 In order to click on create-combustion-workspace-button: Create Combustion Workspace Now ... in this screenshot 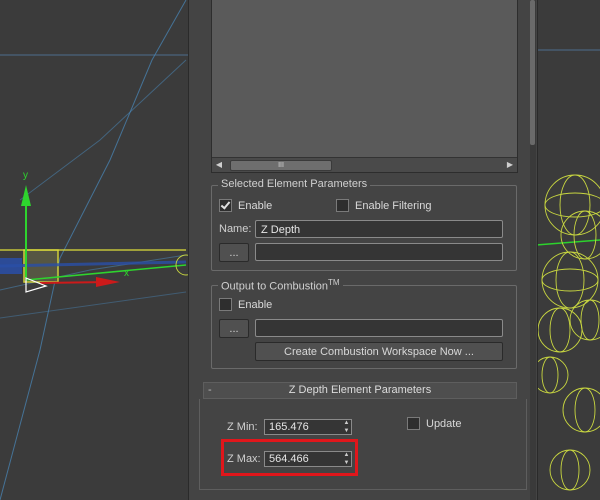, I will do `click(379, 351)`.